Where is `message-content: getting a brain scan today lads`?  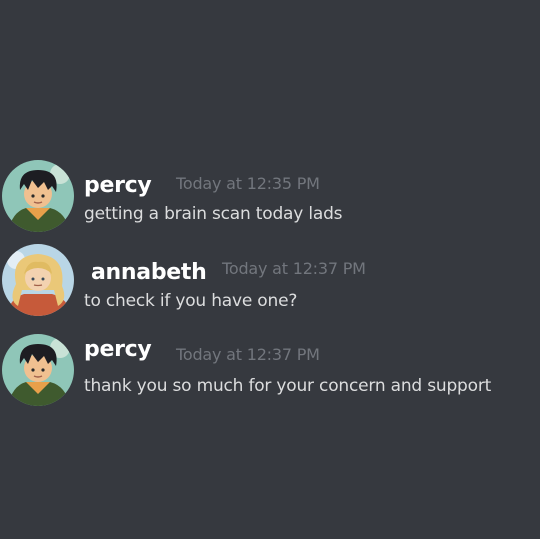 message-content: getting a brain scan today lads is located at coordinates (213, 214).